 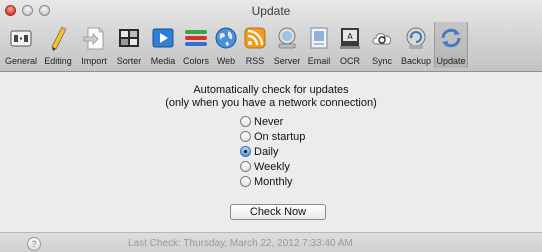 What do you see at coordinates (129, 61) in the screenshot?
I see `toolbar-label: Sorter` at bounding box center [129, 61].